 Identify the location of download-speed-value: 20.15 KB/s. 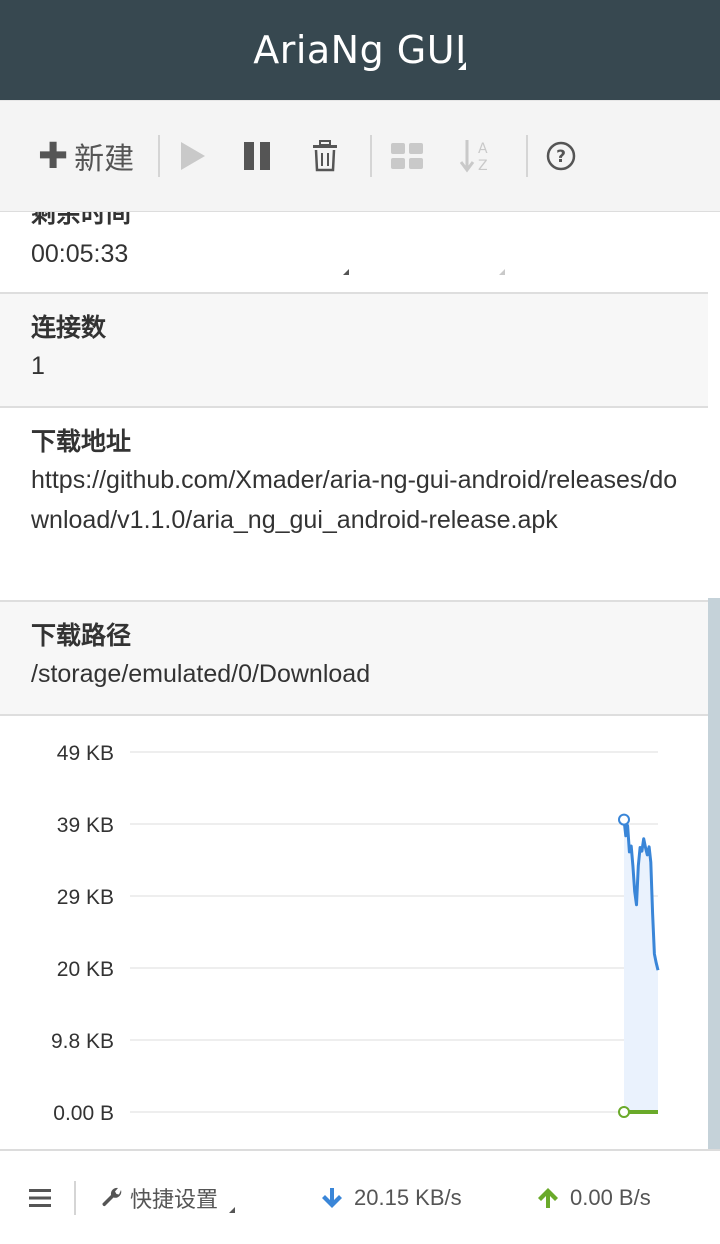
(408, 1197).